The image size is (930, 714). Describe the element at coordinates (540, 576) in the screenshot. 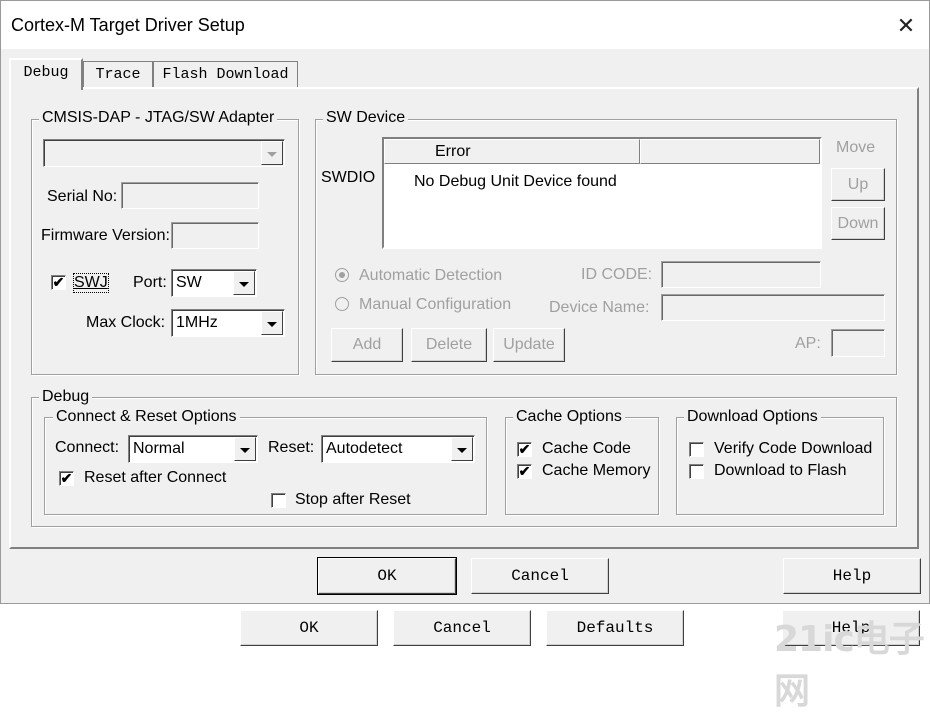

I see `cancel-button: Cancel` at that location.